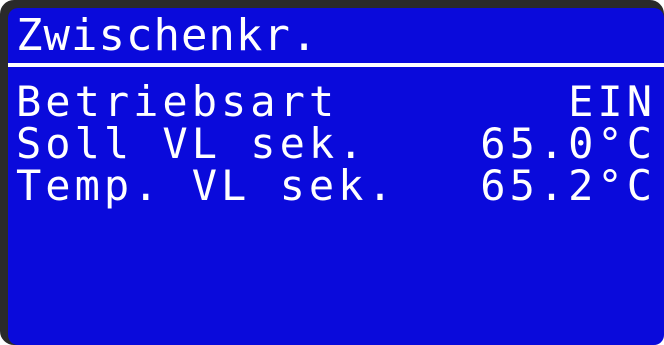 This screenshot has width=664, height=345. What do you see at coordinates (167, 35) in the screenshot?
I see `screen-title: Zwischenkr.` at bounding box center [167, 35].